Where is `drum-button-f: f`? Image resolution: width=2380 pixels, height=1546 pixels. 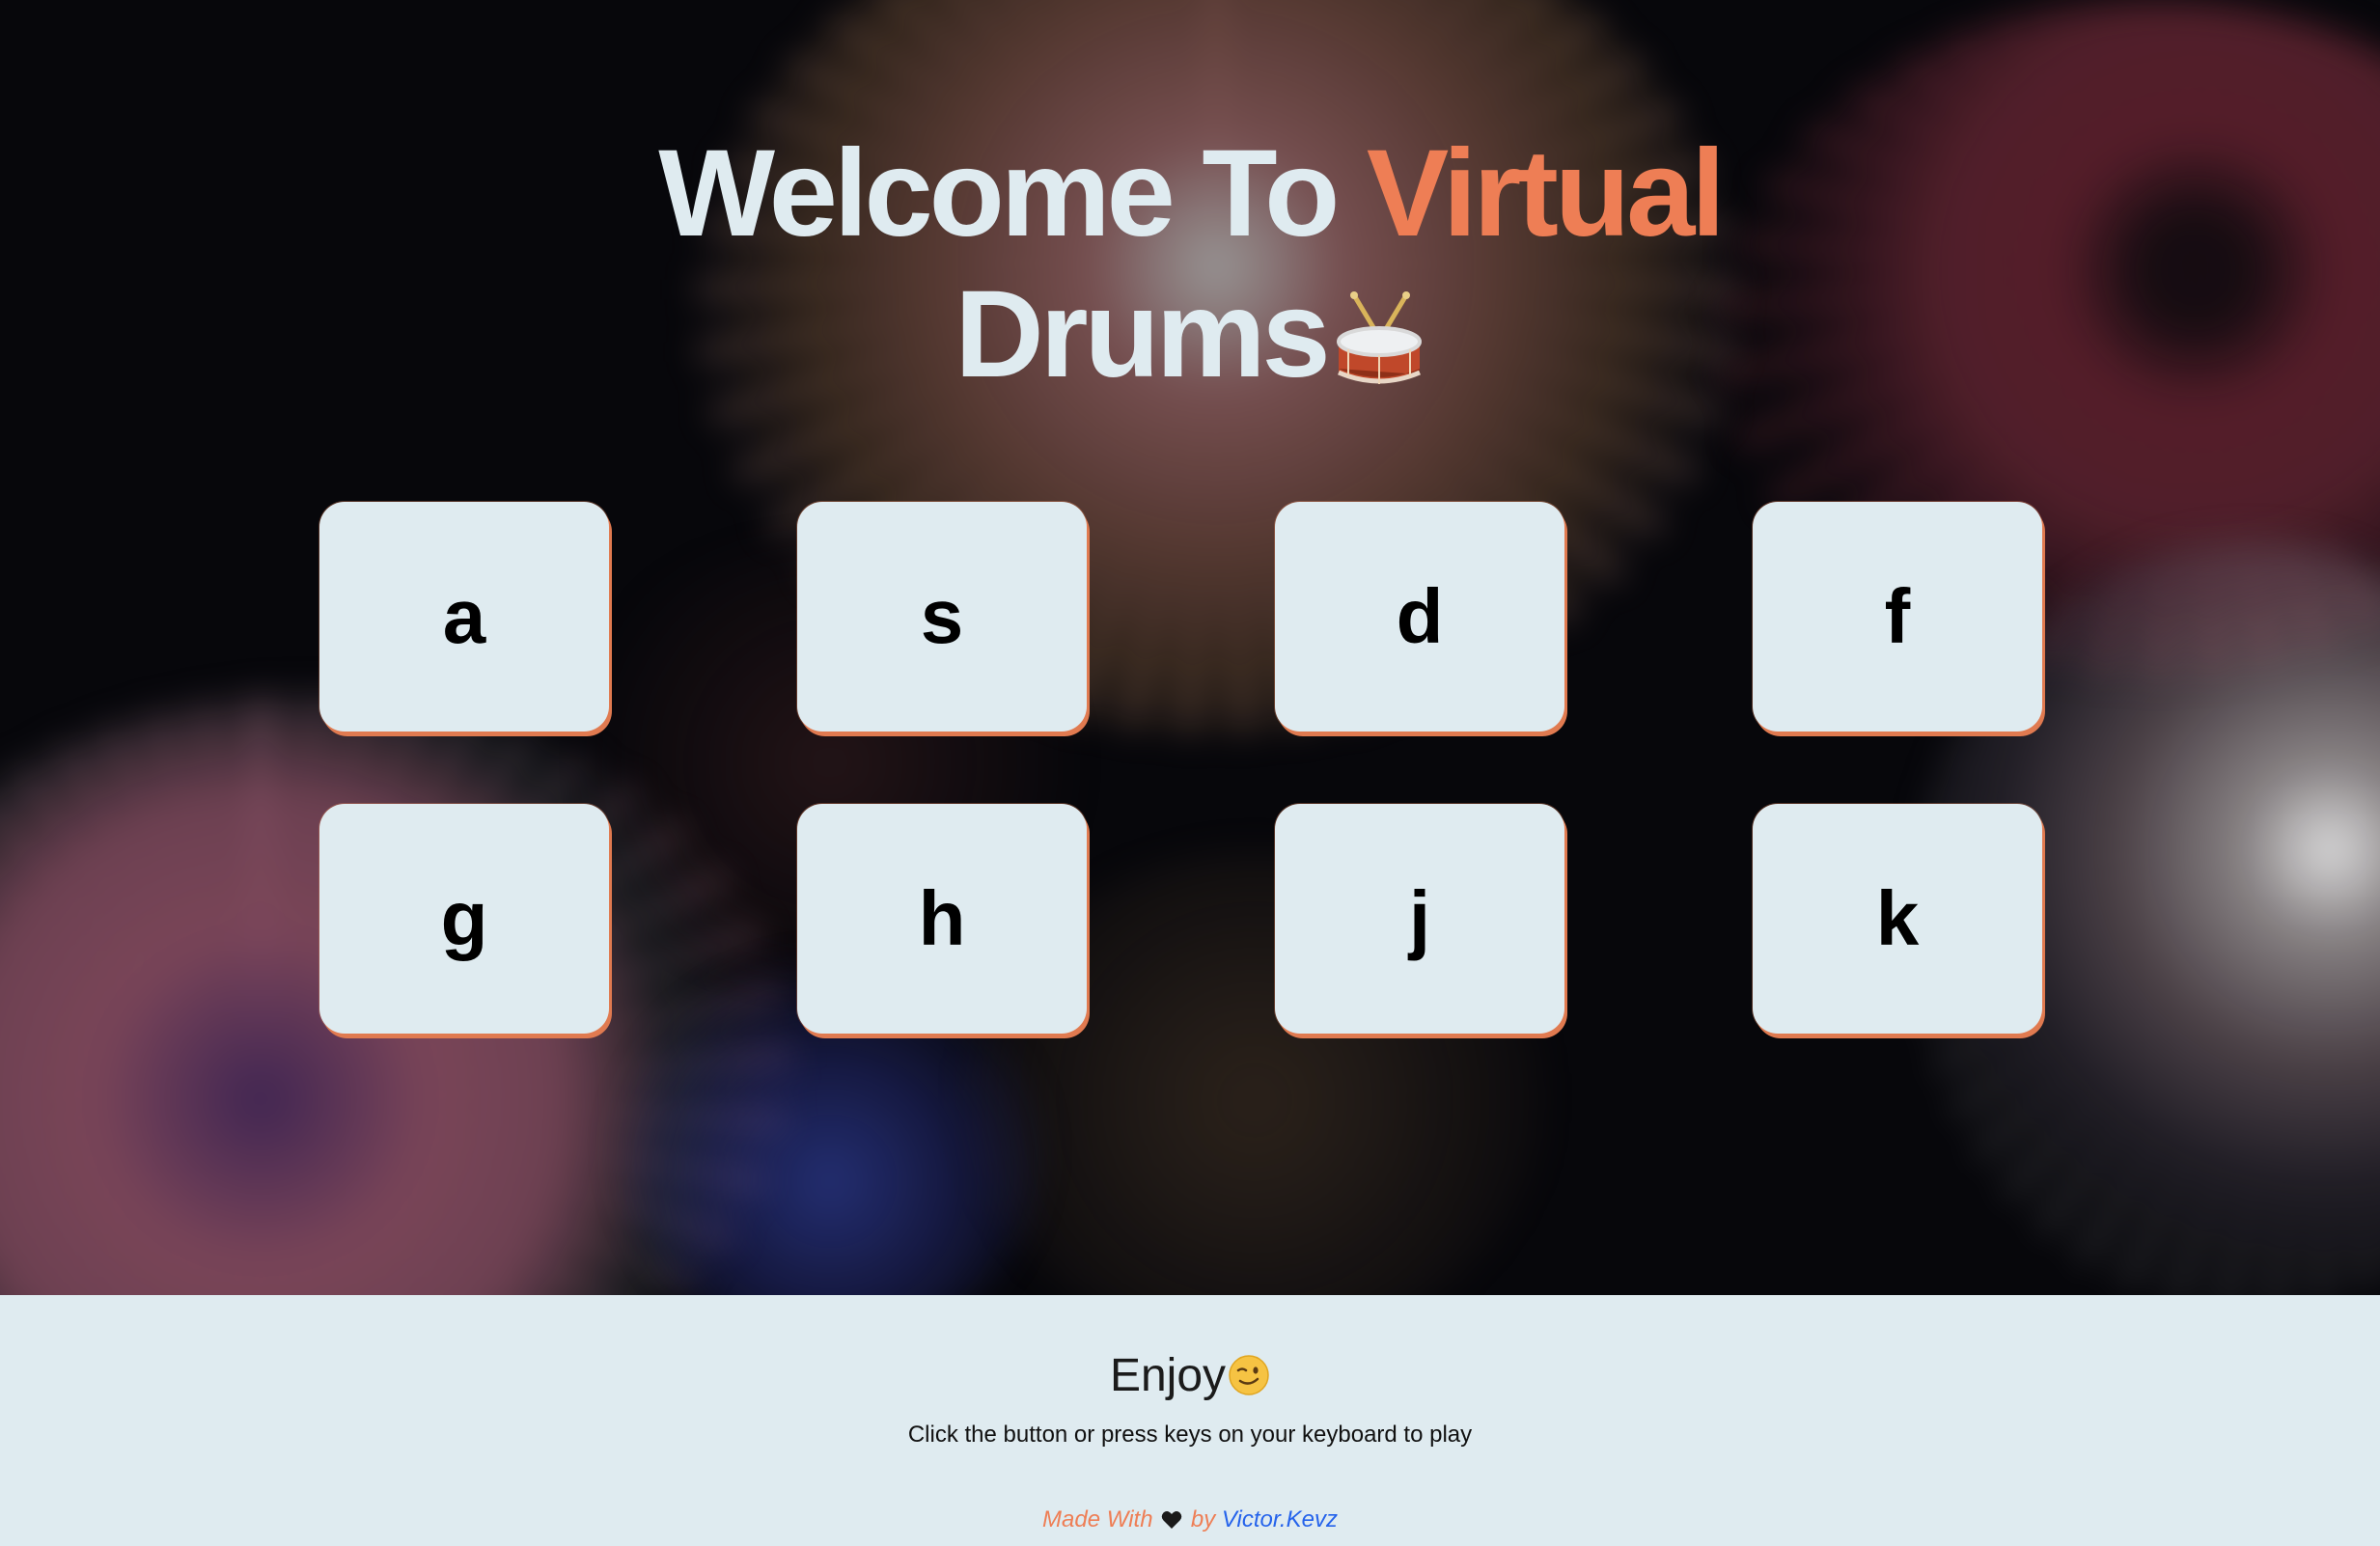 drum-button-f: f is located at coordinates (1898, 617).